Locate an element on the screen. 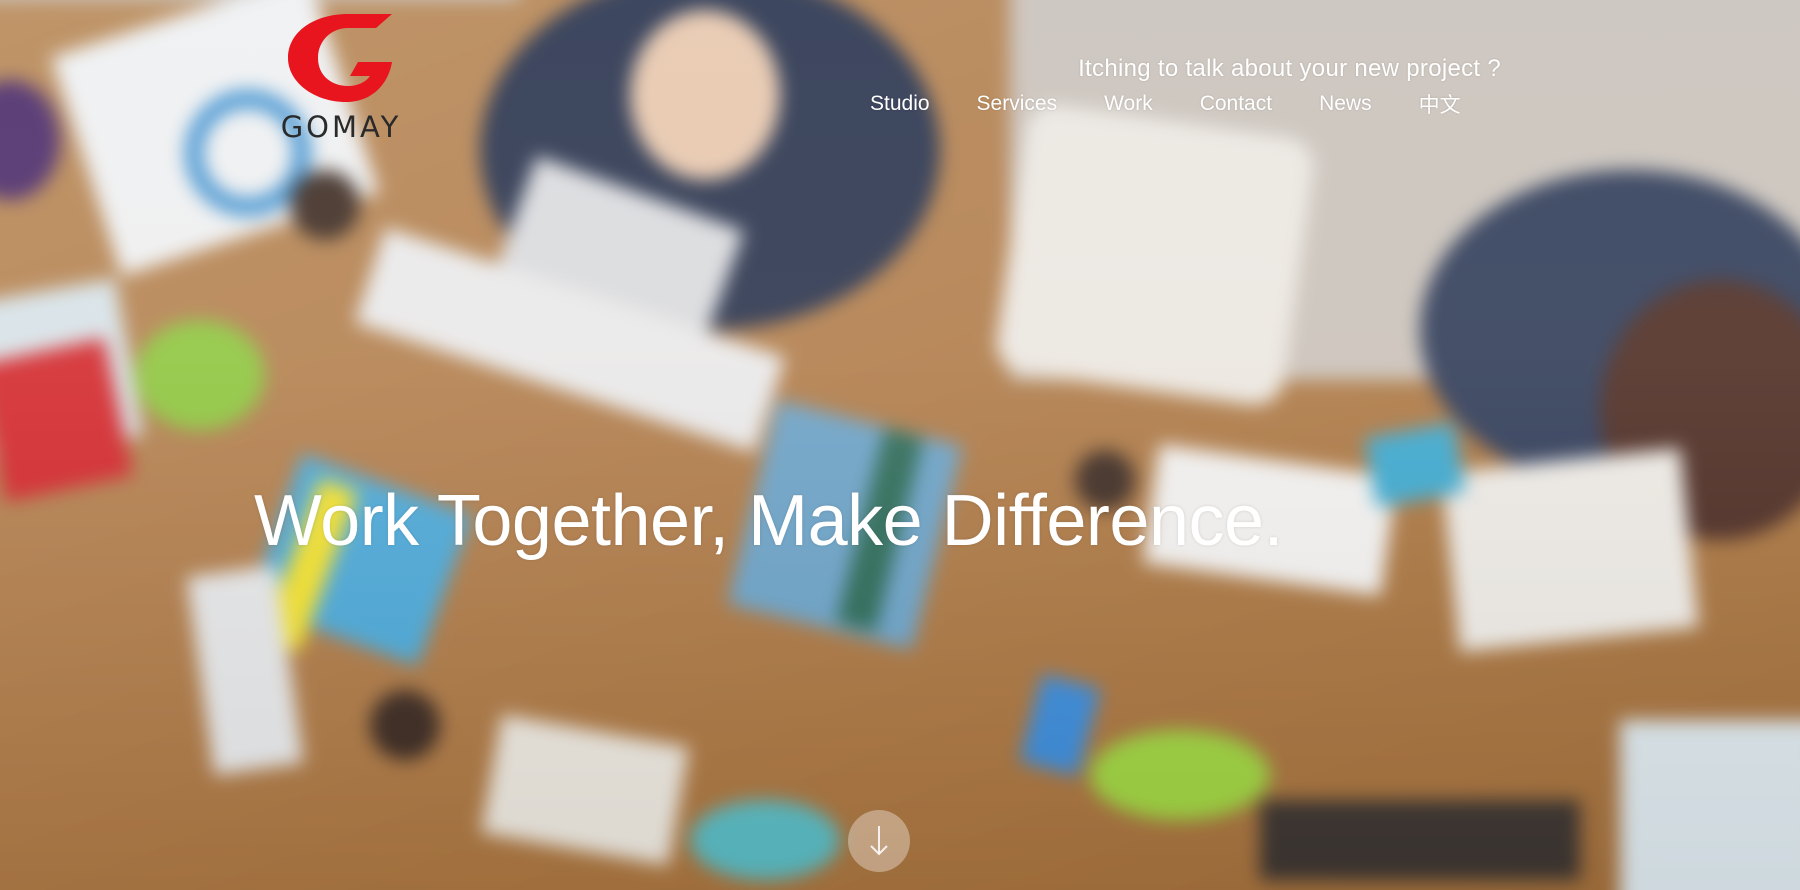 The image size is (1800, 890). brand-name: GOMAY is located at coordinates (341, 127).